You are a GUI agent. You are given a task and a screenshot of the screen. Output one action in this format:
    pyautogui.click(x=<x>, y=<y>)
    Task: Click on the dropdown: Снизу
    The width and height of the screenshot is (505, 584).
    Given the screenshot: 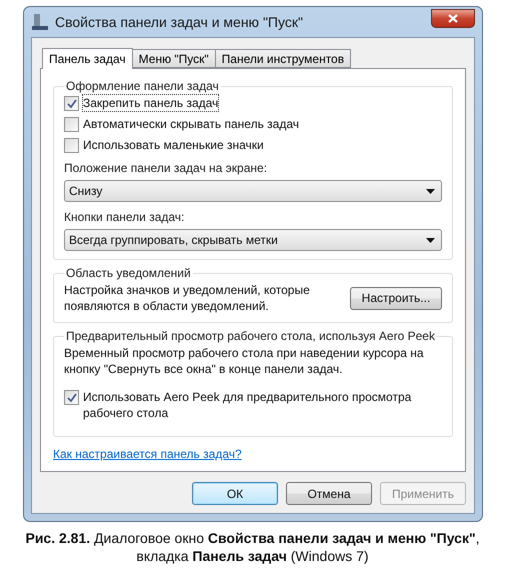 What is the action you would take?
    pyautogui.click(x=253, y=191)
    